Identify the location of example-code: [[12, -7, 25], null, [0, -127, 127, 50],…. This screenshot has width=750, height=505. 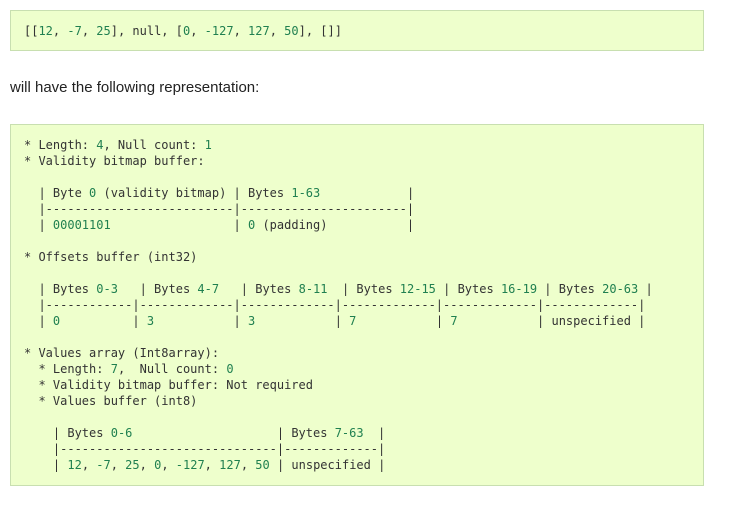
(183, 31).